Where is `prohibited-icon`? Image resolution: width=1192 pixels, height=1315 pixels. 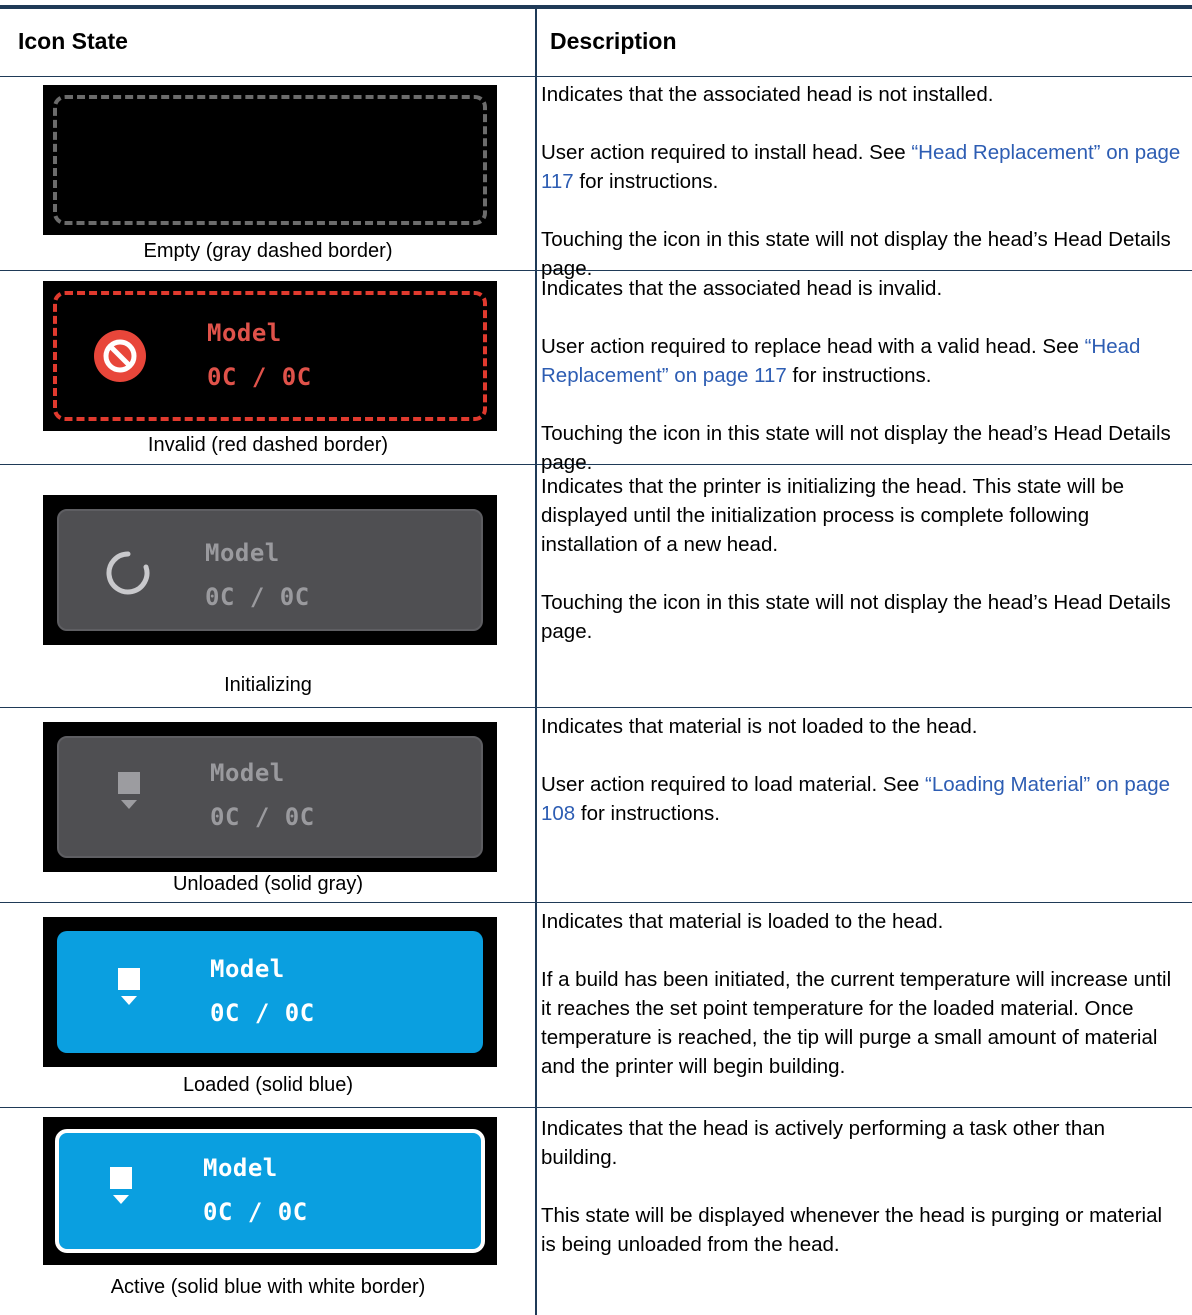
prohibited-icon is located at coordinates (120, 356).